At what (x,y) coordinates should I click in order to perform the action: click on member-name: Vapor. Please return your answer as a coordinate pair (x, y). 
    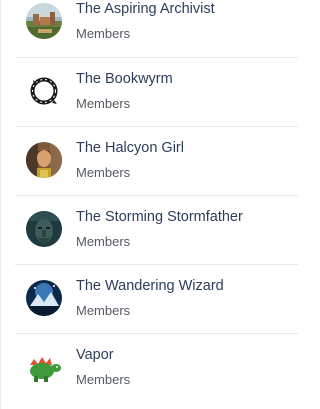
    Looking at the image, I should click on (95, 355).